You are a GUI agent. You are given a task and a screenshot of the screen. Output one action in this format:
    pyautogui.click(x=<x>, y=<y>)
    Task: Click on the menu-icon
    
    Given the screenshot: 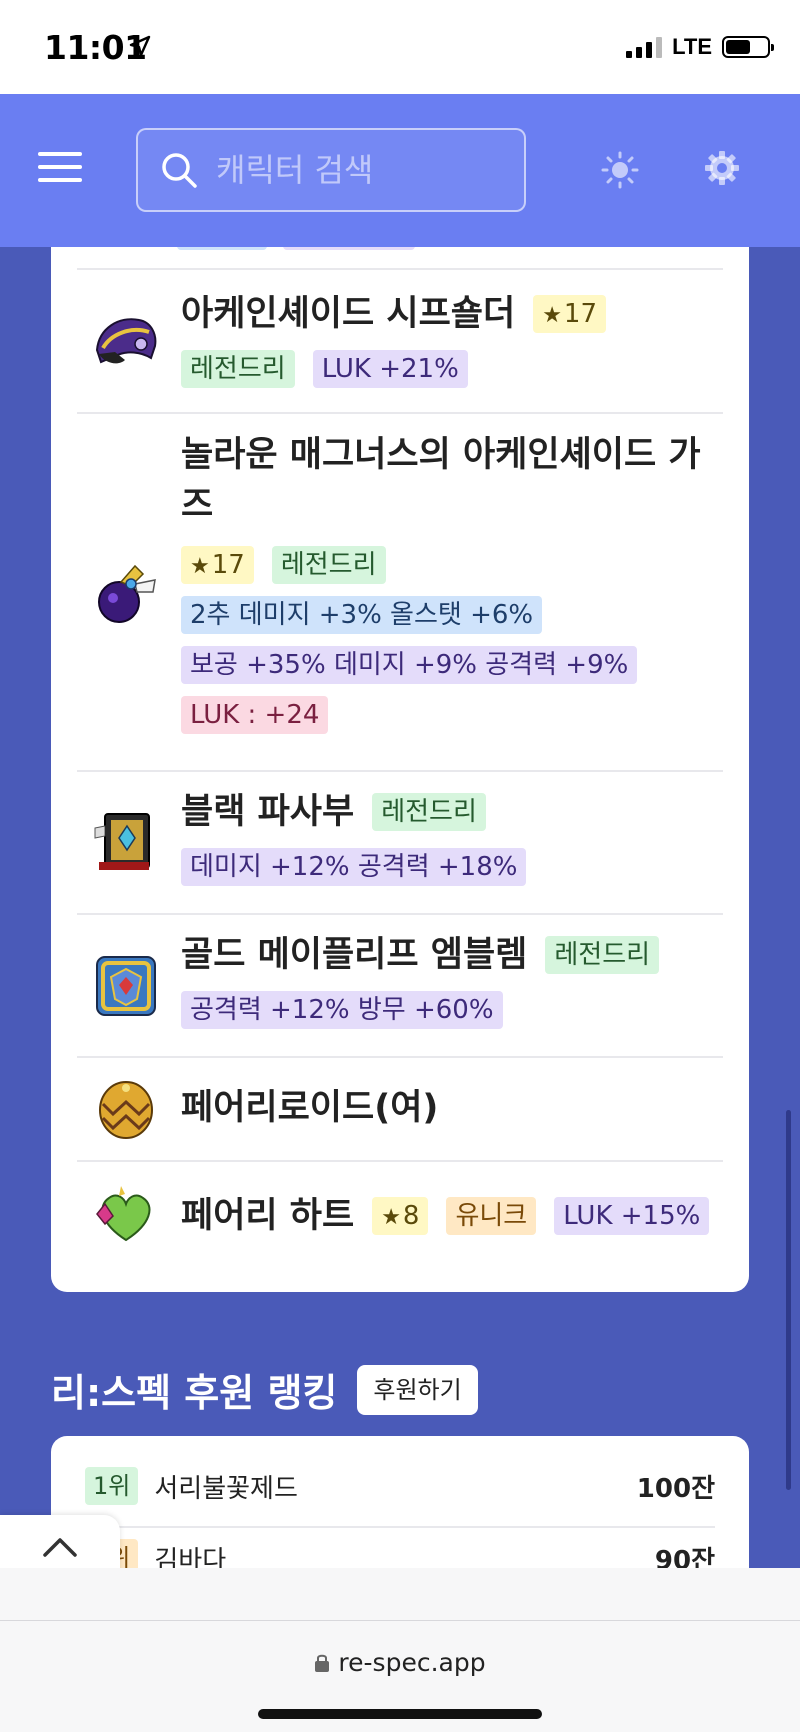 What is the action you would take?
    pyautogui.click(x=60, y=167)
    